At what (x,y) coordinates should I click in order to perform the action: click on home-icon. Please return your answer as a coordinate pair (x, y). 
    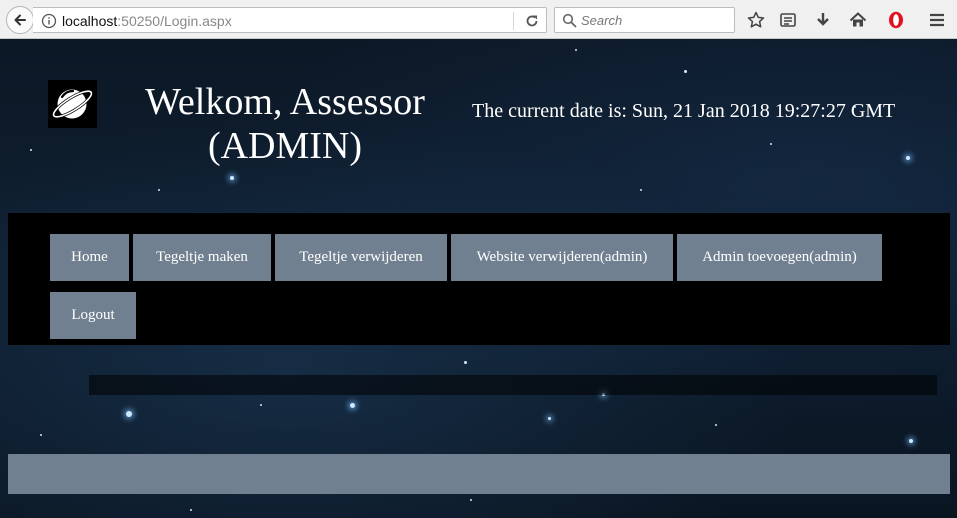
    Looking at the image, I should click on (858, 20).